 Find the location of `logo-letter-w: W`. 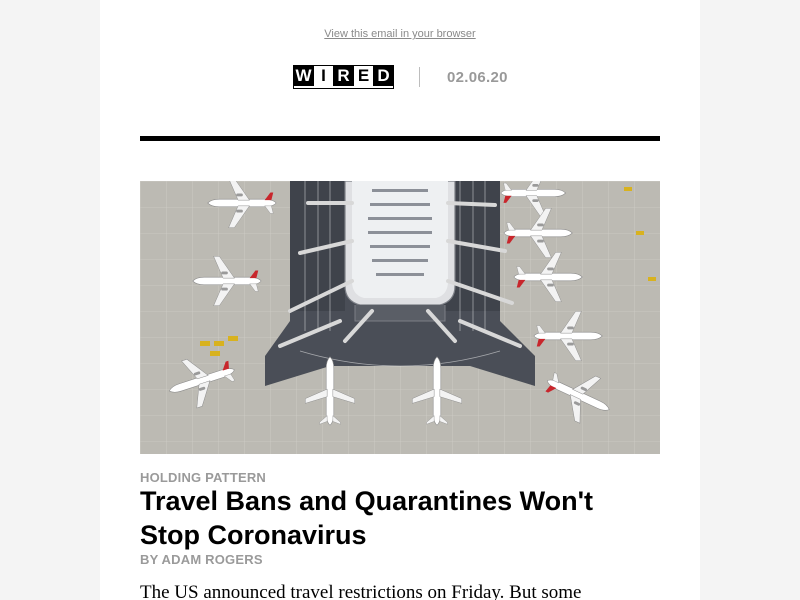

logo-letter-w: W is located at coordinates (303, 76).